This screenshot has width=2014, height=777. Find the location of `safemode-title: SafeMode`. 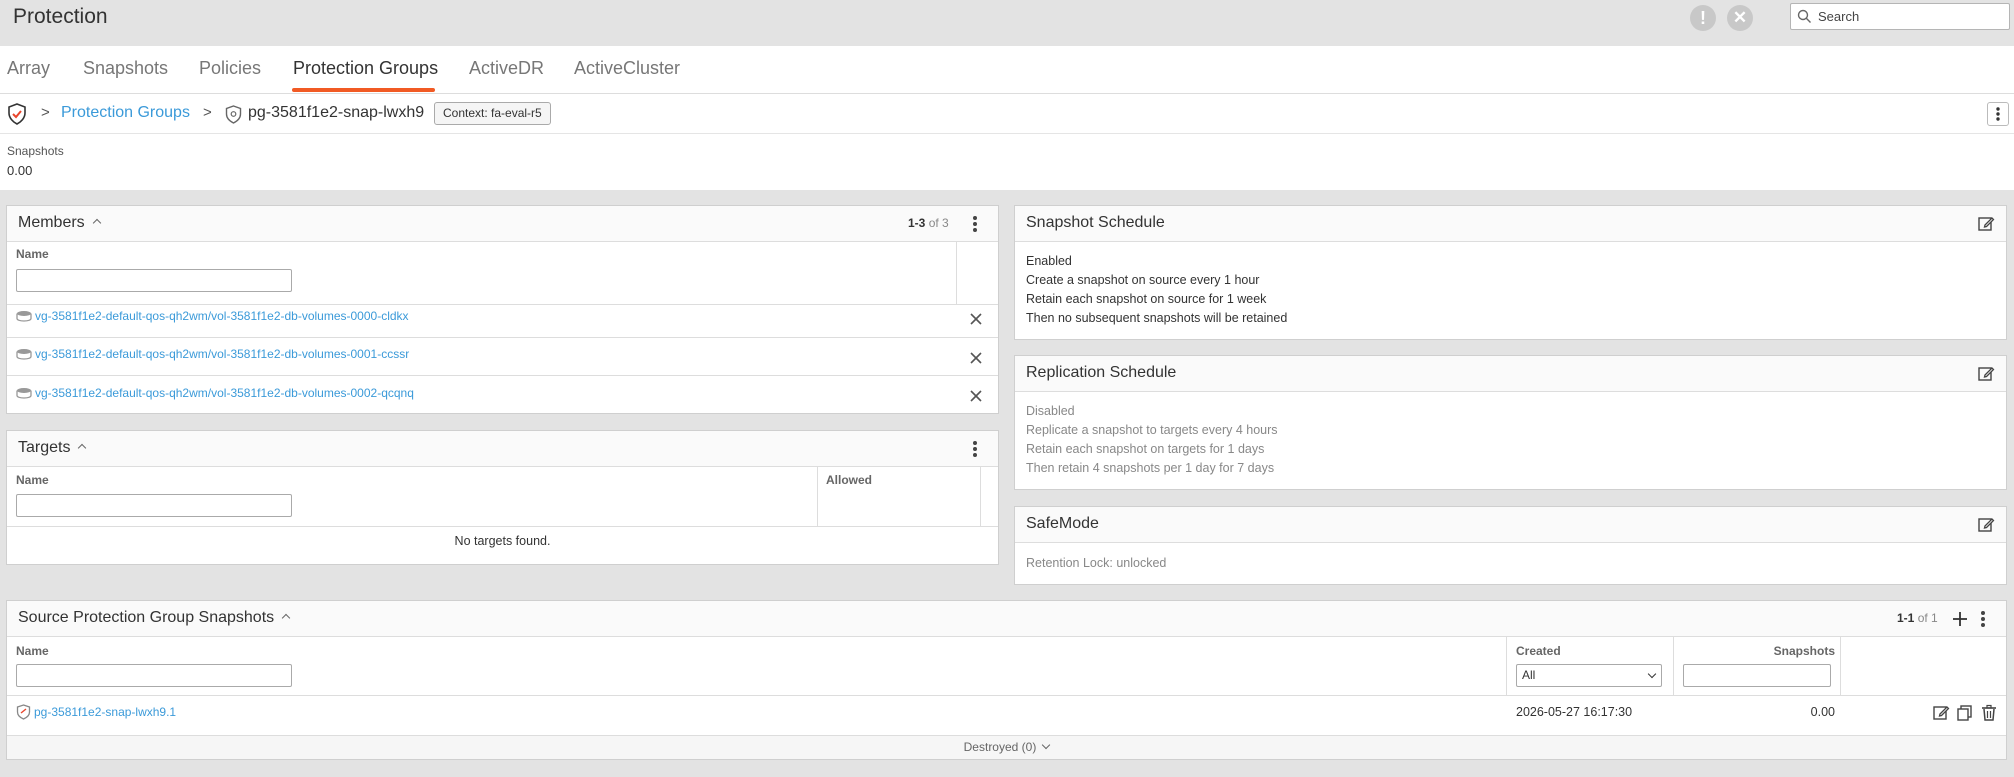

safemode-title: SafeMode is located at coordinates (1062, 523).